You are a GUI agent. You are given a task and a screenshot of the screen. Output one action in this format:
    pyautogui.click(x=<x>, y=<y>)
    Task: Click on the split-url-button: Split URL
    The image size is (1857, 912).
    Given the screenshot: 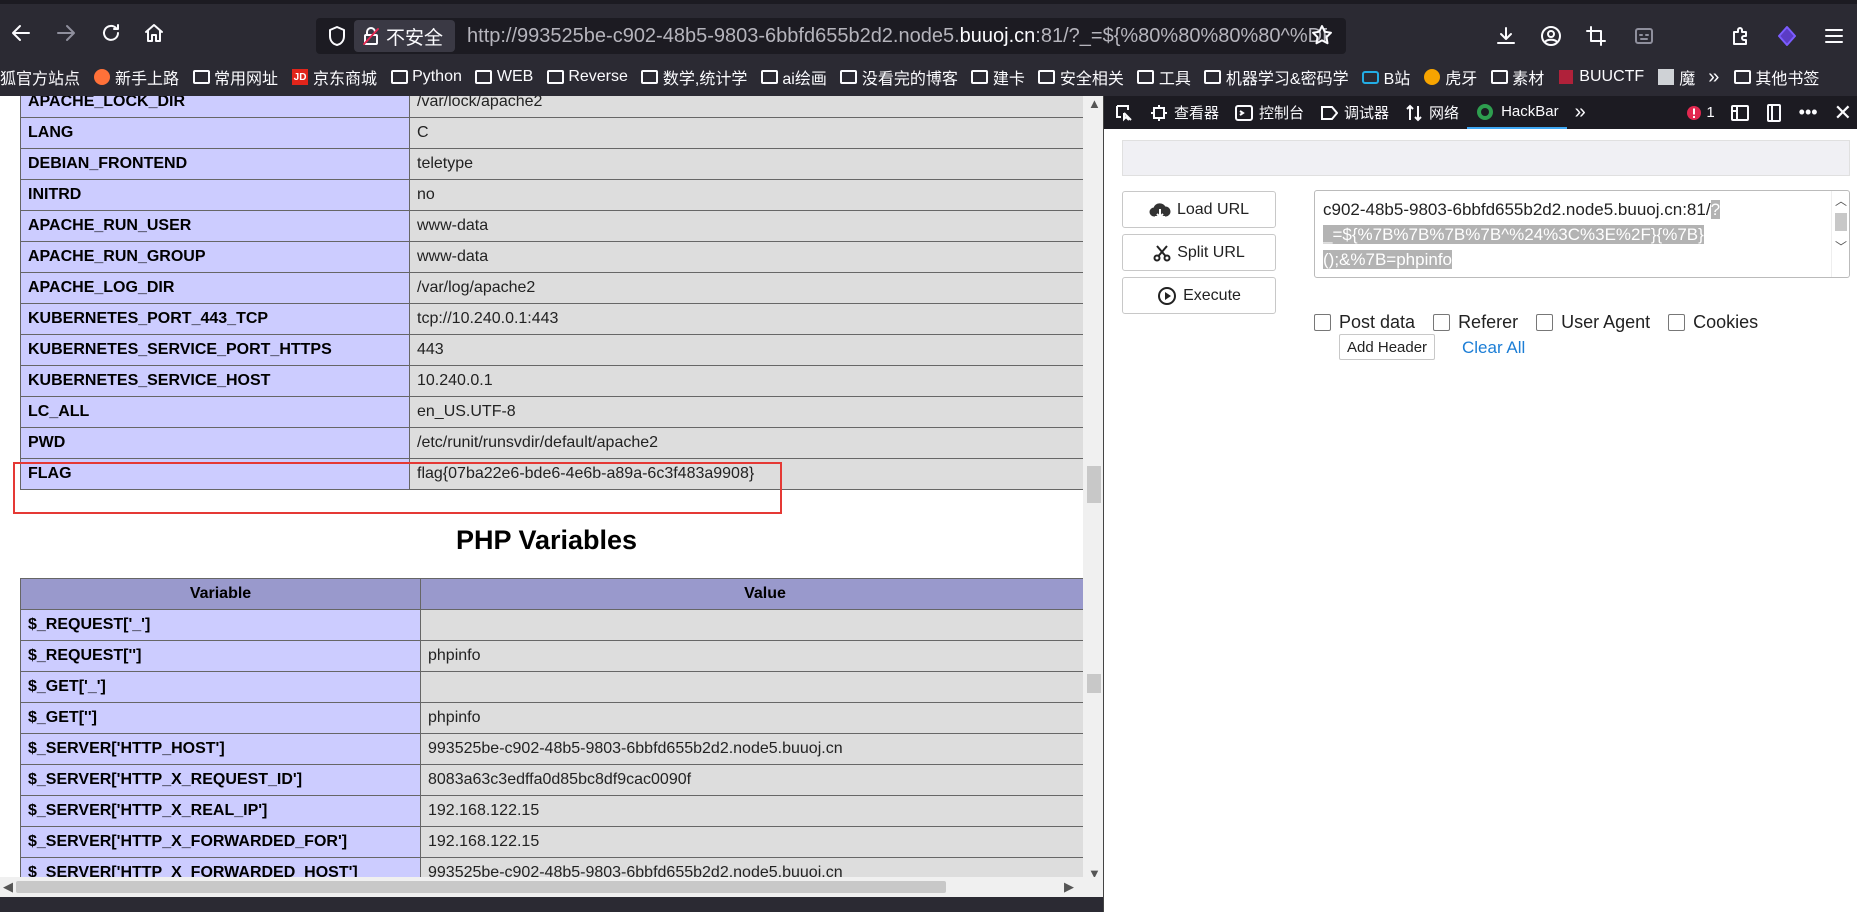 What is the action you would take?
    pyautogui.click(x=1199, y=252)
    